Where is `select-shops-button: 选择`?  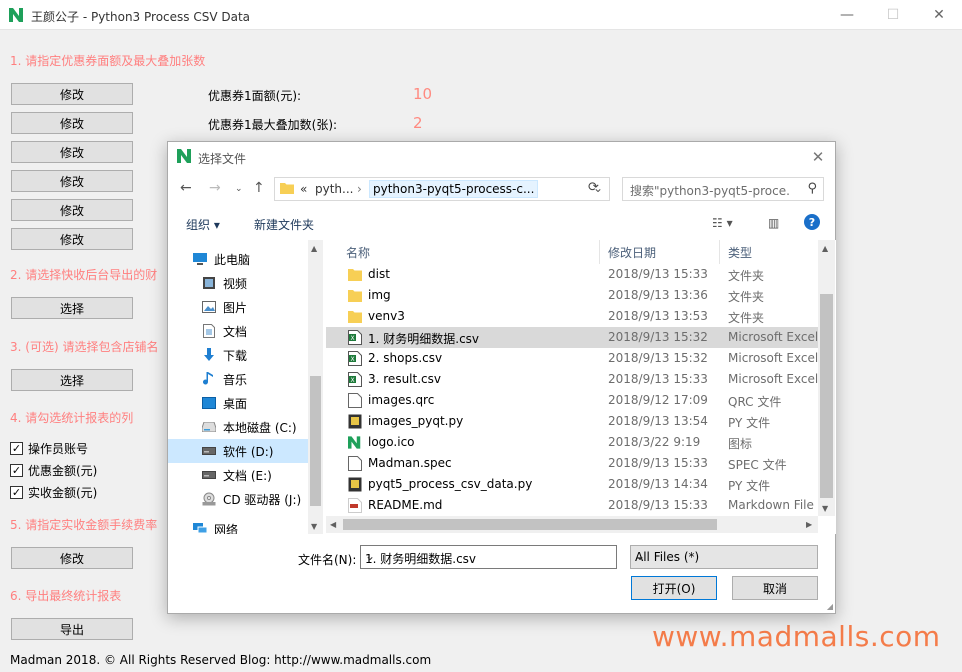 select-shops-button: 选择 is located at coordinates (72, 380).